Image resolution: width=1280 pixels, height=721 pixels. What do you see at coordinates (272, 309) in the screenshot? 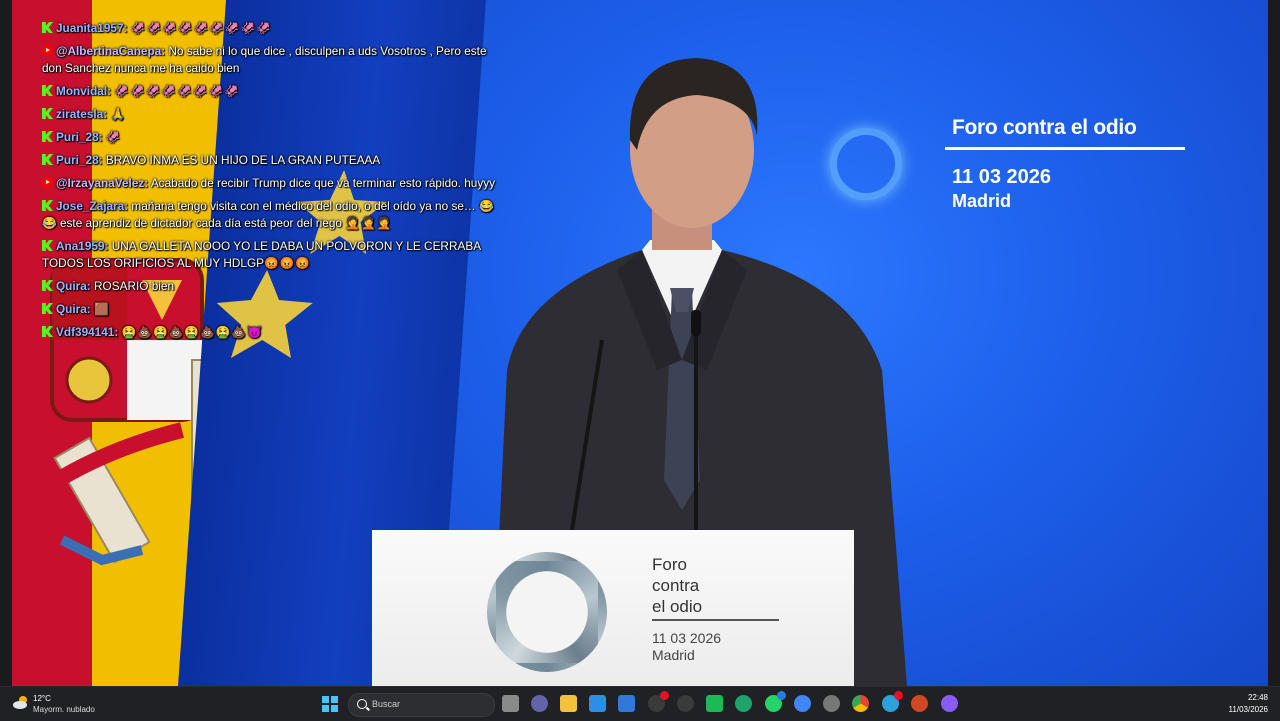
I see `chat-message: Quira: 🟫` at bounding box center [272, 309].